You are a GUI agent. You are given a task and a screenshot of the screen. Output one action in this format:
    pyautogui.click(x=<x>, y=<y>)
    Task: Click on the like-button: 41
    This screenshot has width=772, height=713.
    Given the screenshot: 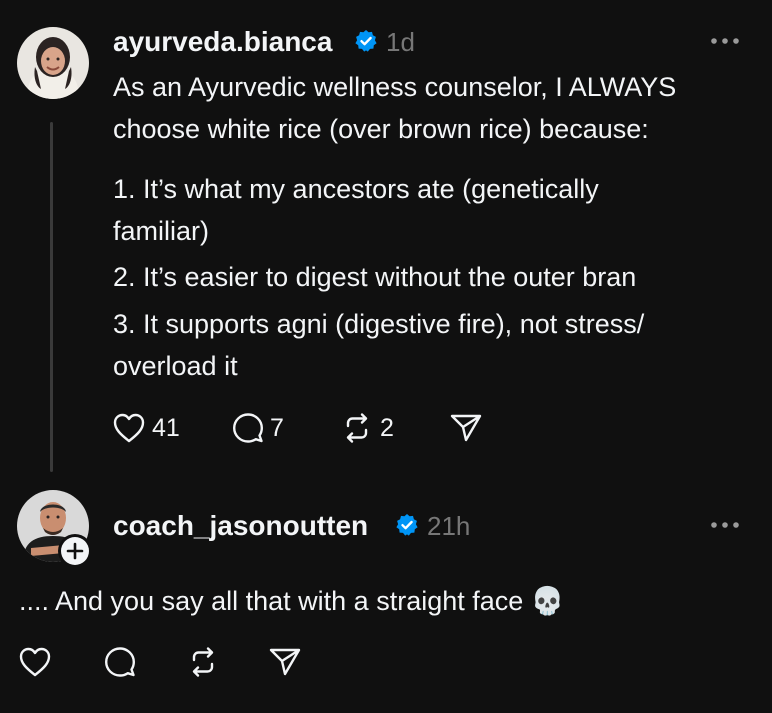 What is the action you would take?
    pyautogui.click(x=146, y=428)
    